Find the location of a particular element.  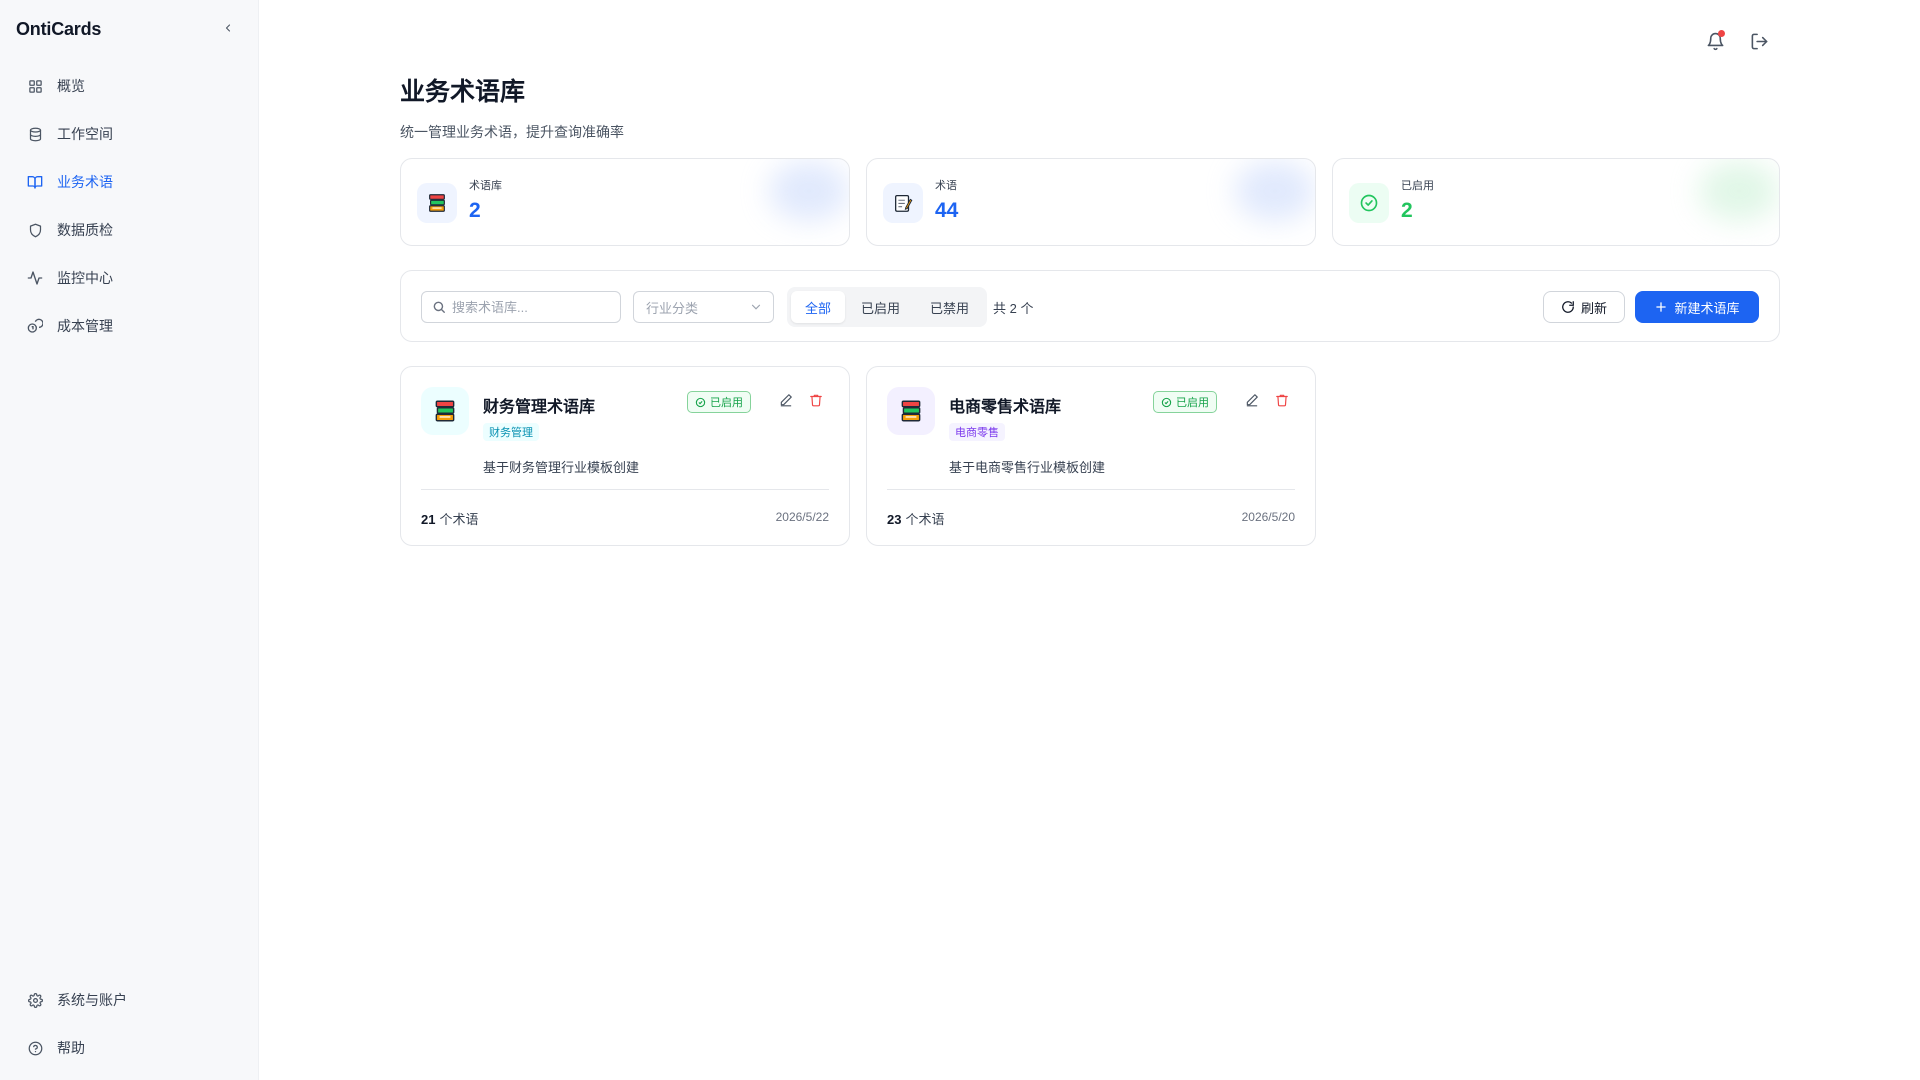

card-description: 基于财务管理行业模板创建 is located at coordinates (561, 467).